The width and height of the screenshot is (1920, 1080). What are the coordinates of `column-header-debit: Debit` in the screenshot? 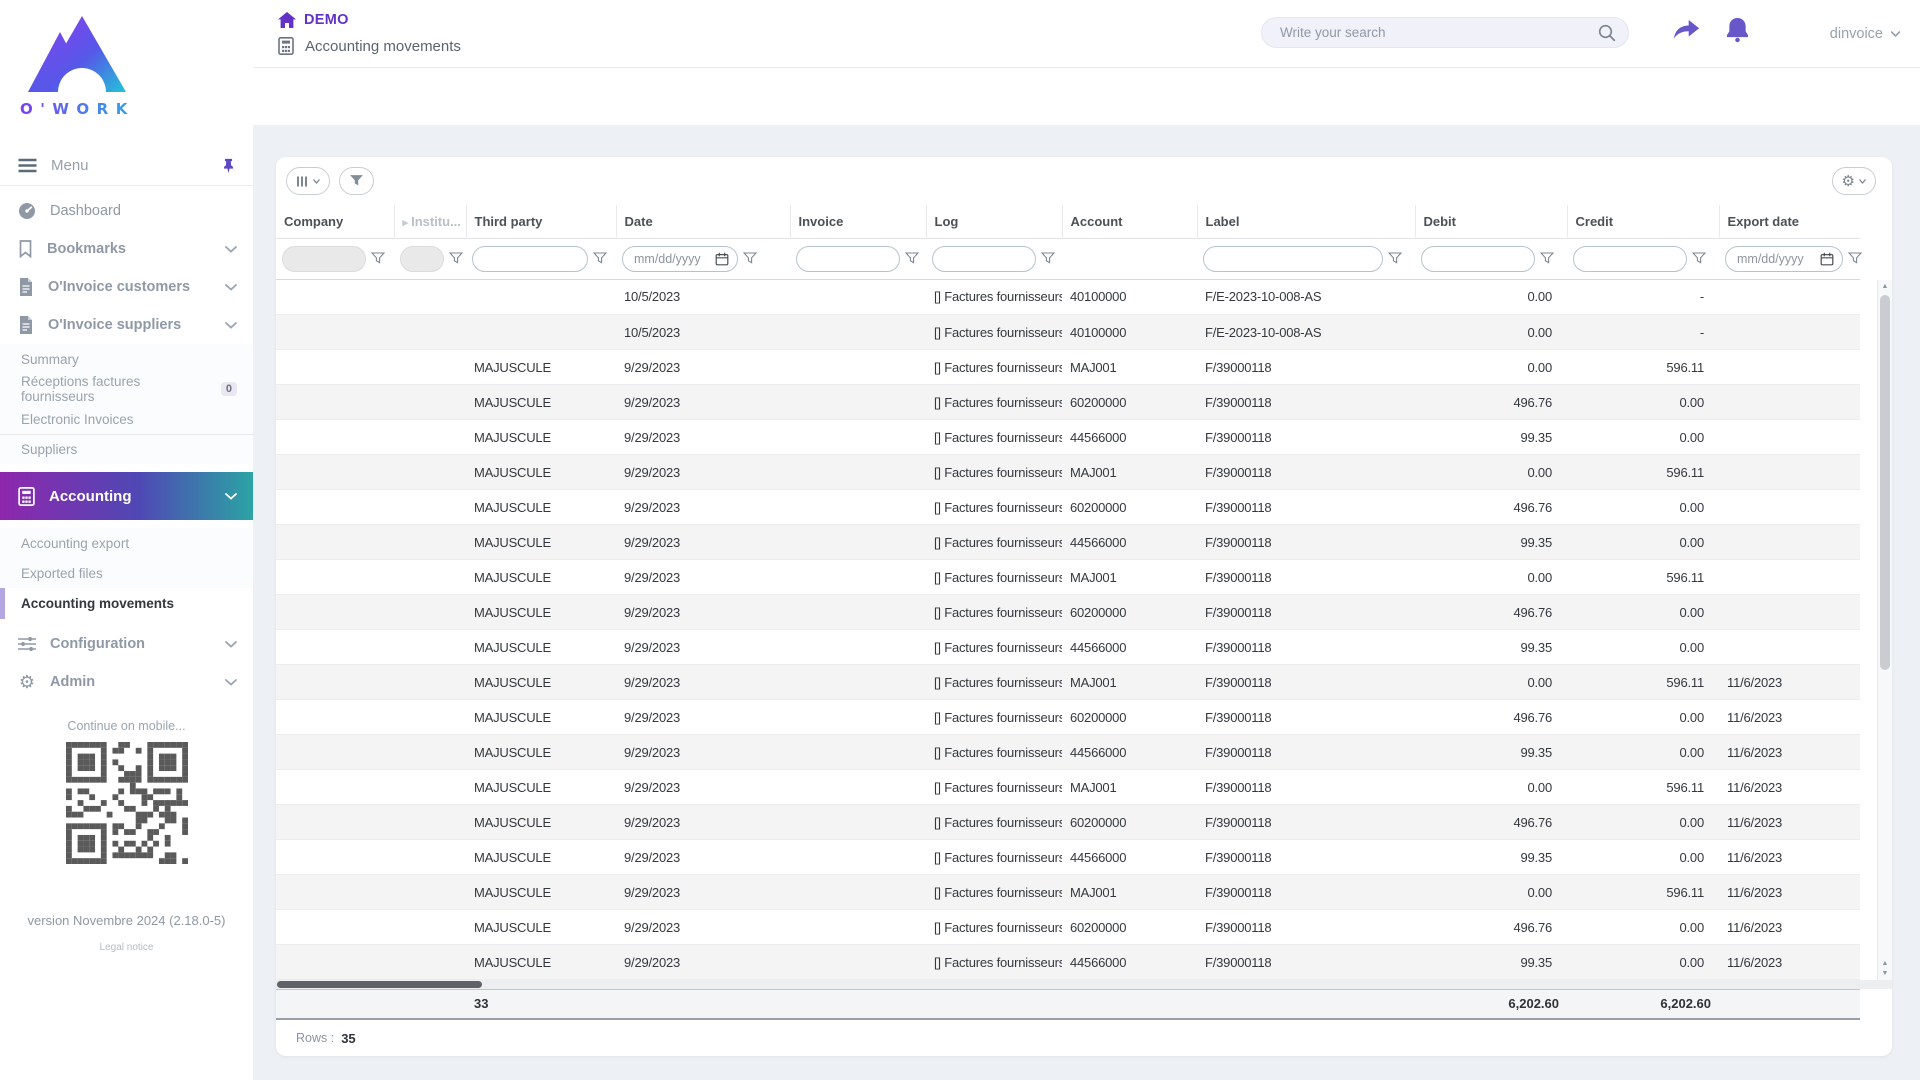 It's located at (1491, 221).